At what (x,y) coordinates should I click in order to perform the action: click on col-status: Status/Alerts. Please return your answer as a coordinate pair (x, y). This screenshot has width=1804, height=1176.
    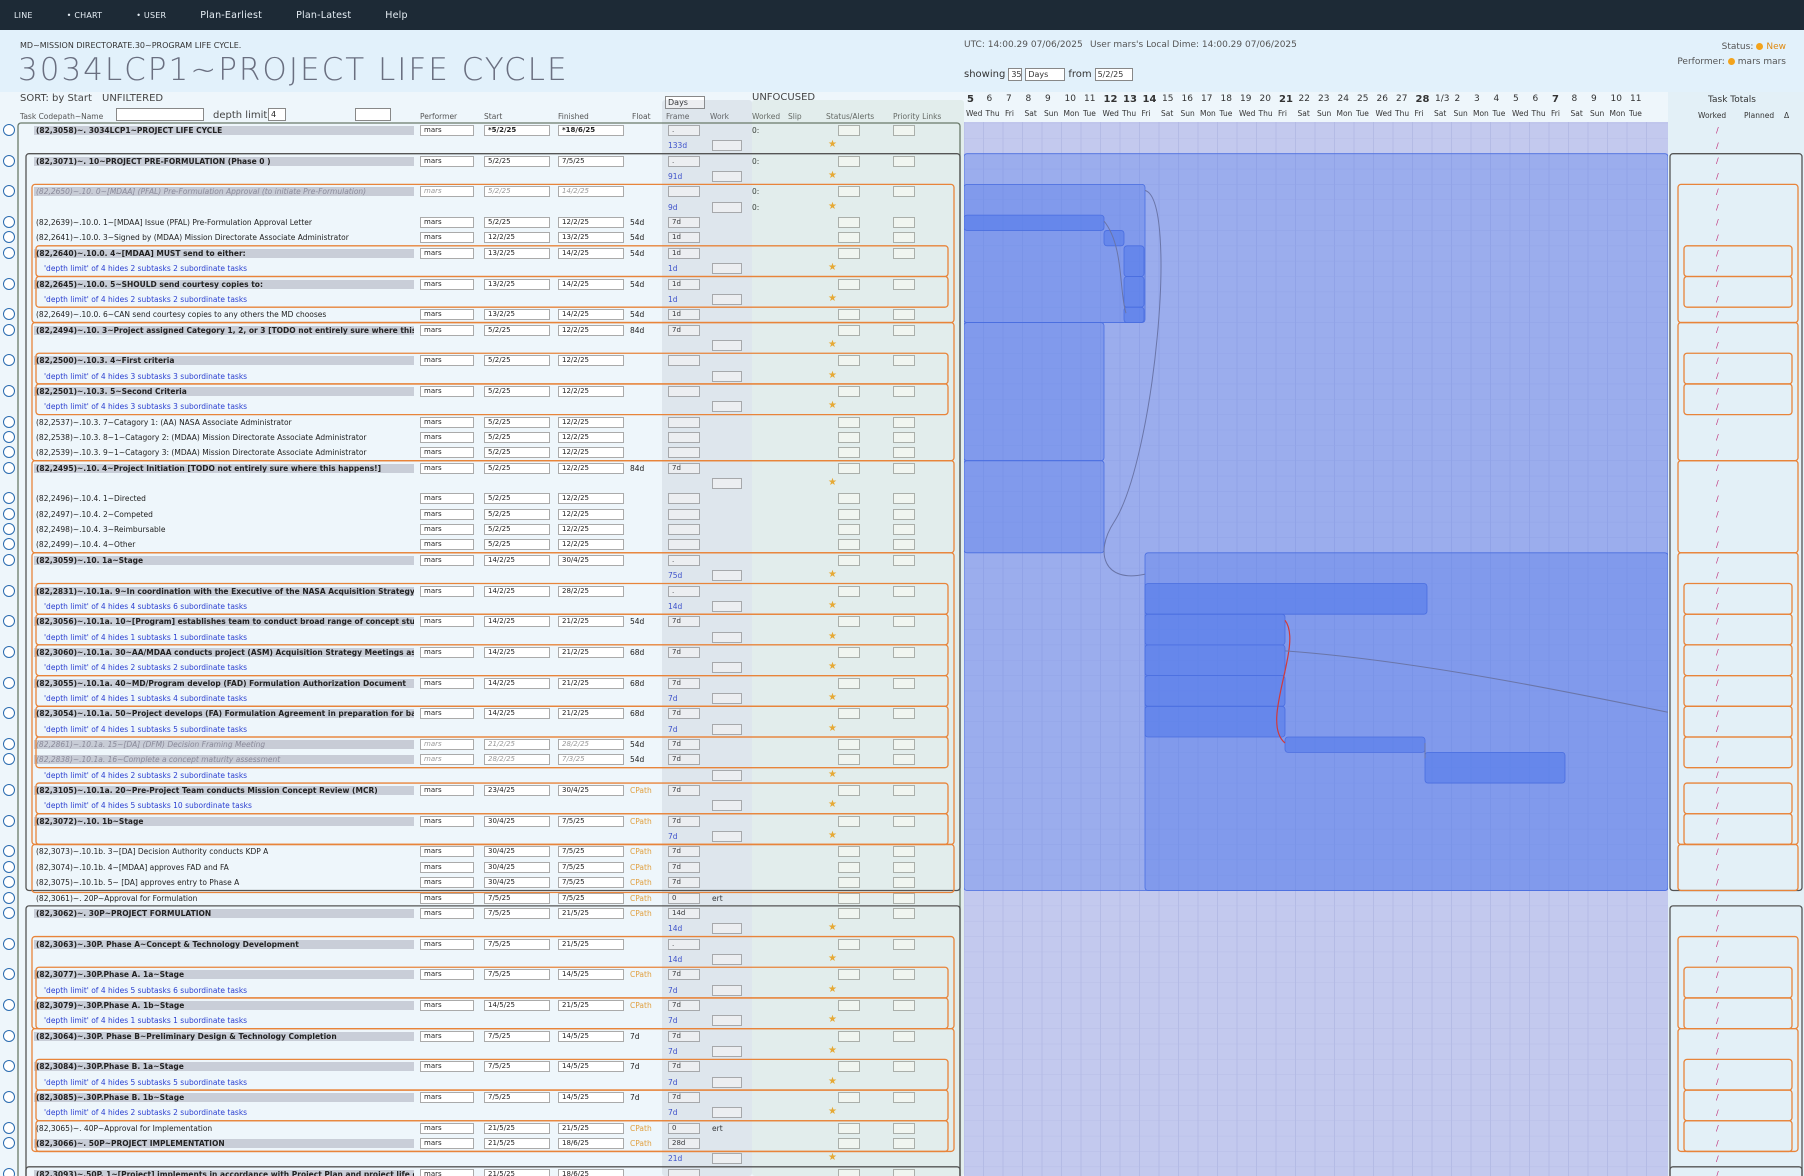
    Looking at the image, I should click on (850, 116).